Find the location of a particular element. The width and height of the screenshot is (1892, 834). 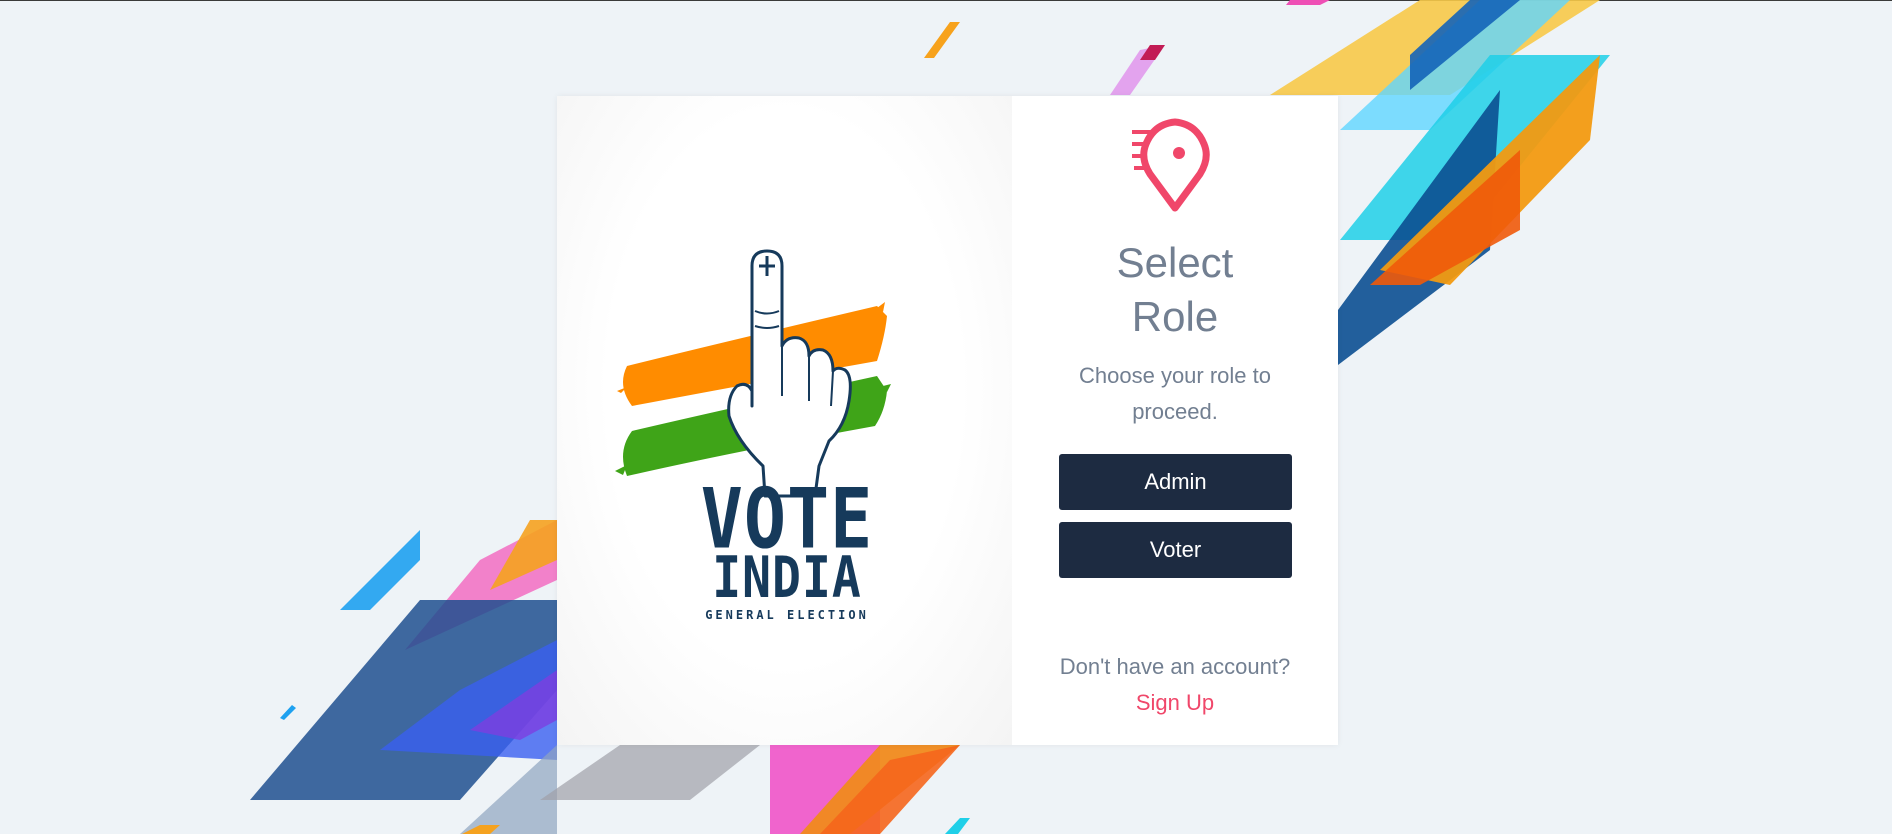

title-line-2: Role is located at coordinates (1175, 316).